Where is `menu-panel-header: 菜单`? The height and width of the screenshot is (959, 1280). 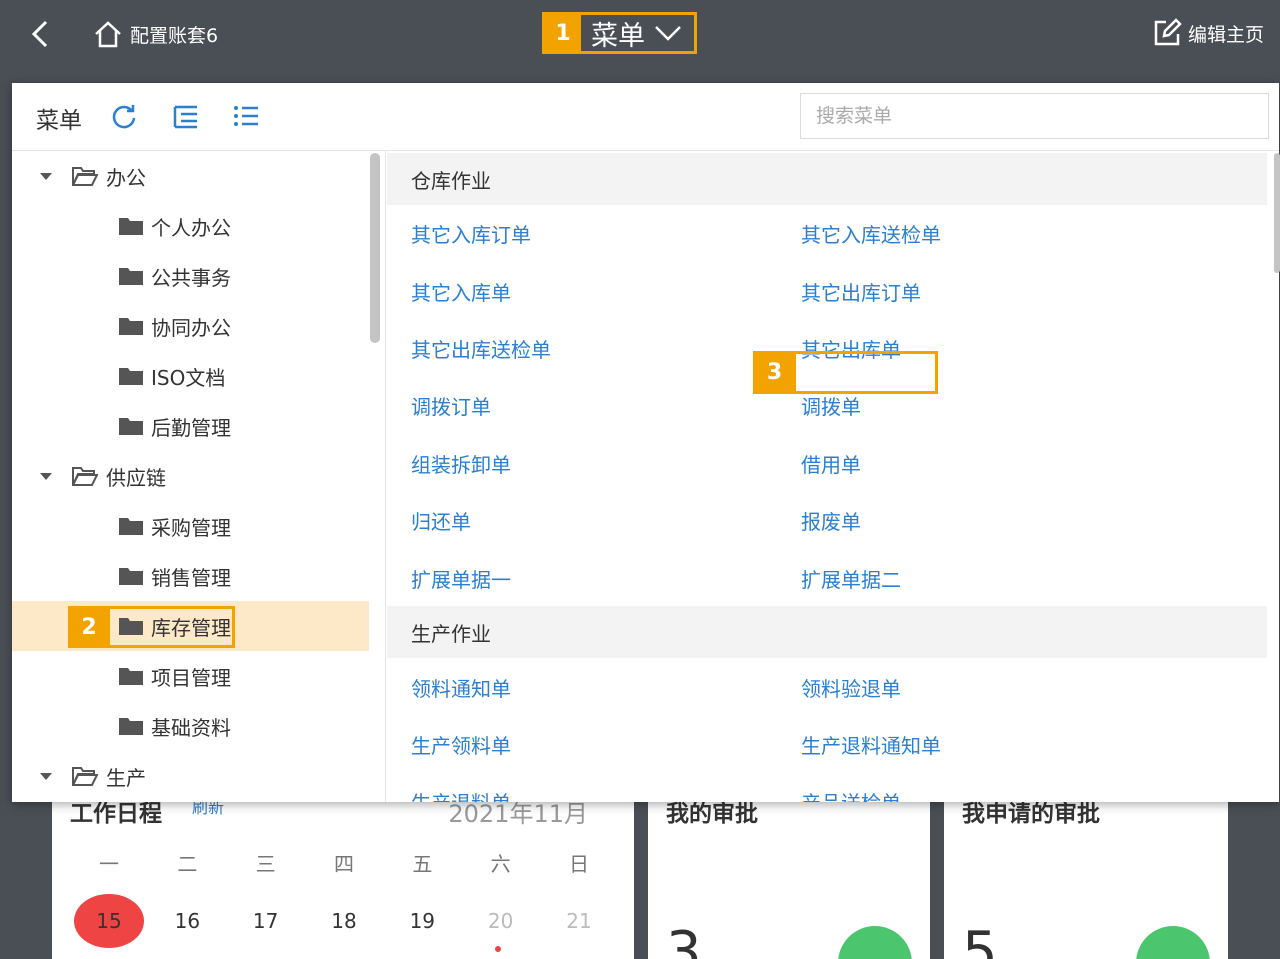
menu-panel-header: 菜单 is located at coordinates (645, 117).